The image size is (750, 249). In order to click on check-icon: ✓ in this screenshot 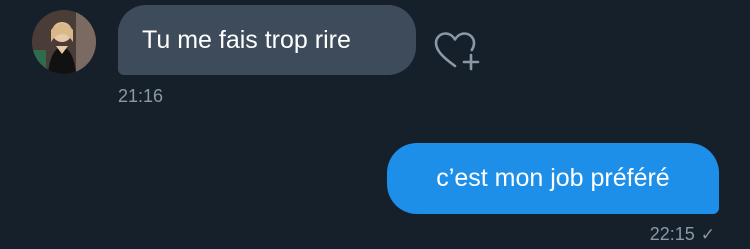, I will do `click(707, 234)`.